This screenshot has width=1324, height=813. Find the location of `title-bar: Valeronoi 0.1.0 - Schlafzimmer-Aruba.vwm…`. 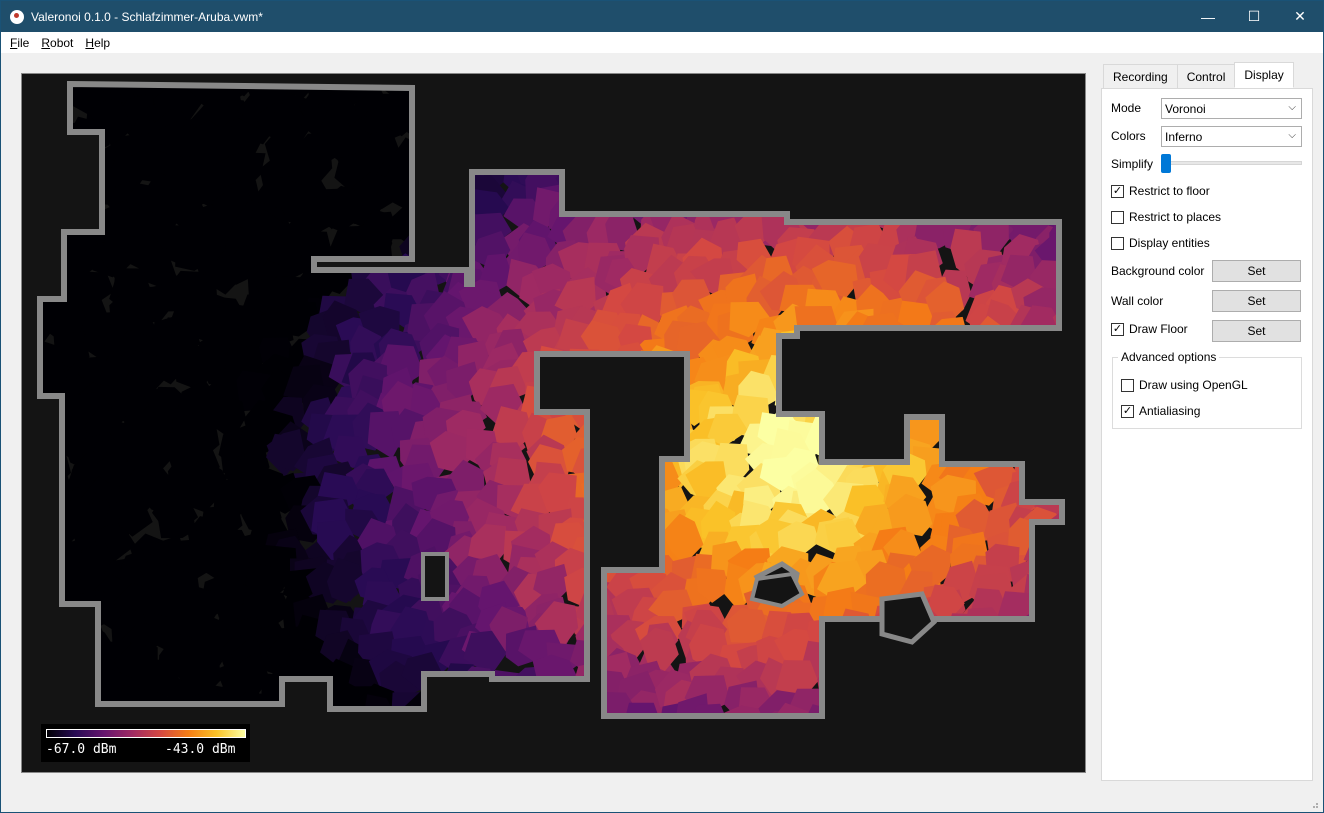

title-bar: Valeronoi 0.1.0 - Schlafzimmer-Aruba.vwm… is located at coordinates (662, 16).